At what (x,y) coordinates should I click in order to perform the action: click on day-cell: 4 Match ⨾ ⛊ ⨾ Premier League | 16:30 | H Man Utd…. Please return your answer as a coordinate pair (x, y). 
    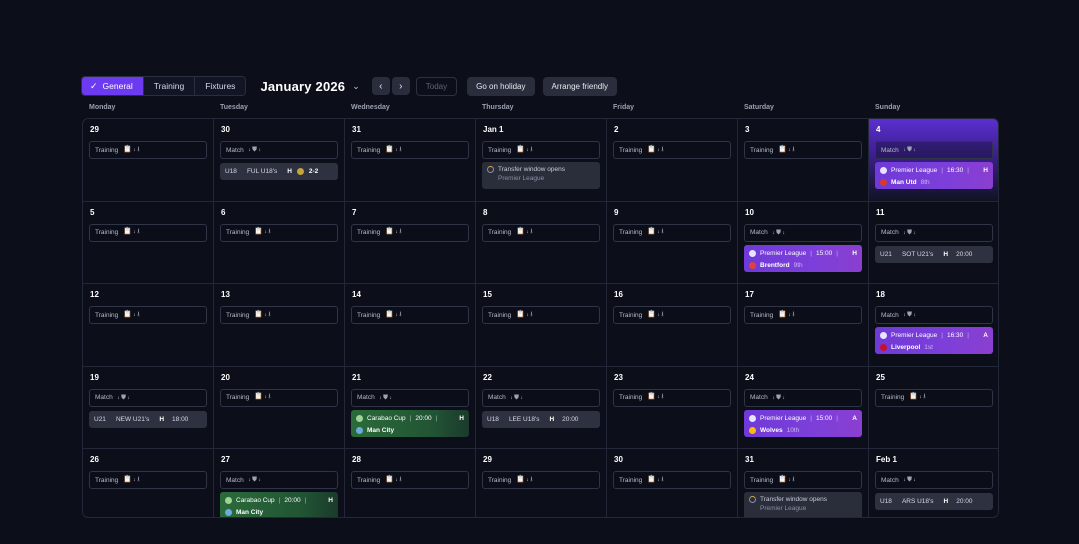
    Looking at the image, I should click on (933, 160).